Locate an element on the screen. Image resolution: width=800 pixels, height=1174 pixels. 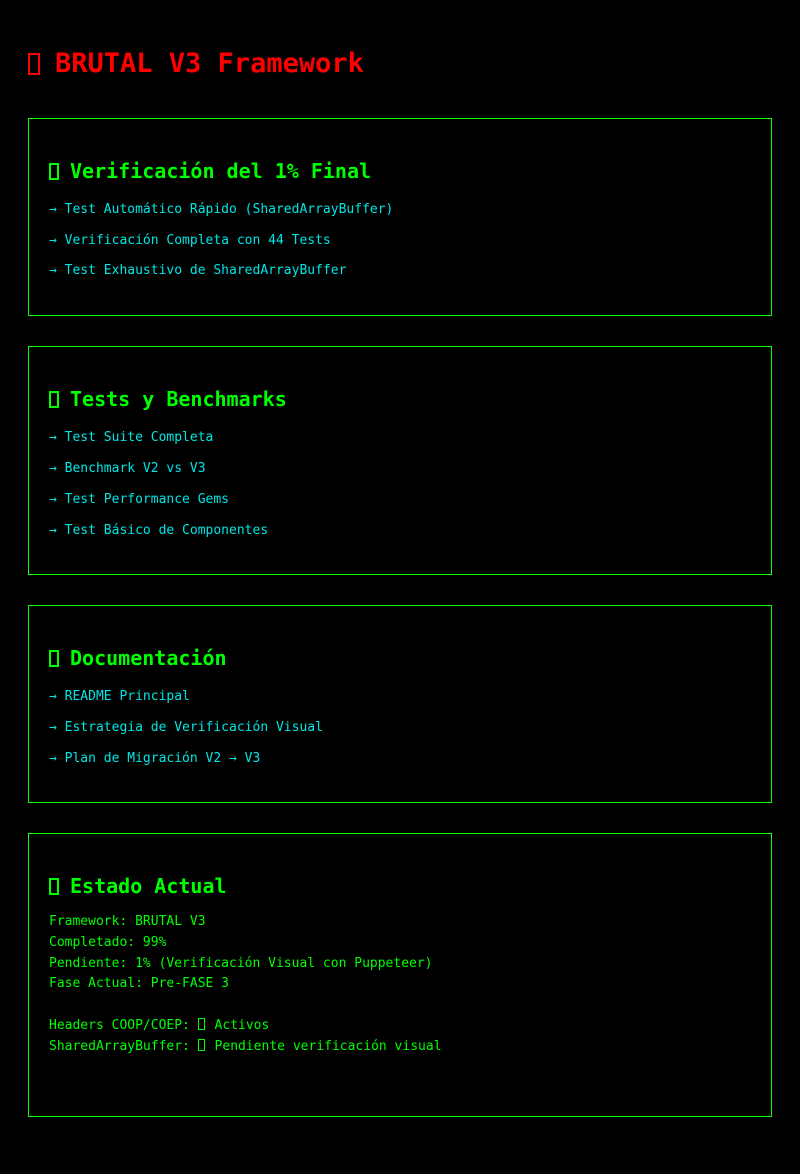
section-title: Documentación is located at coordinates (400, 658).